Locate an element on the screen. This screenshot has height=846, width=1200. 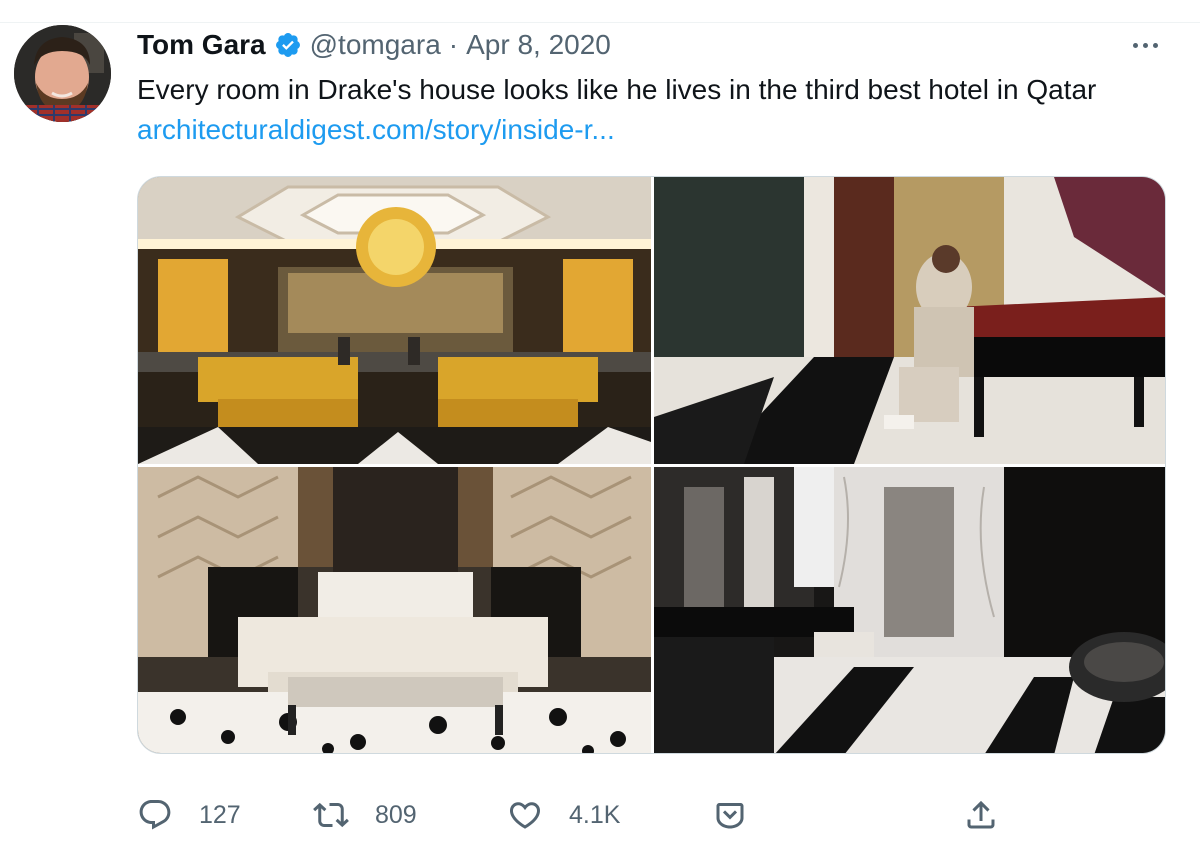
retweet-button: 809 is located at coordinates (365, 815).